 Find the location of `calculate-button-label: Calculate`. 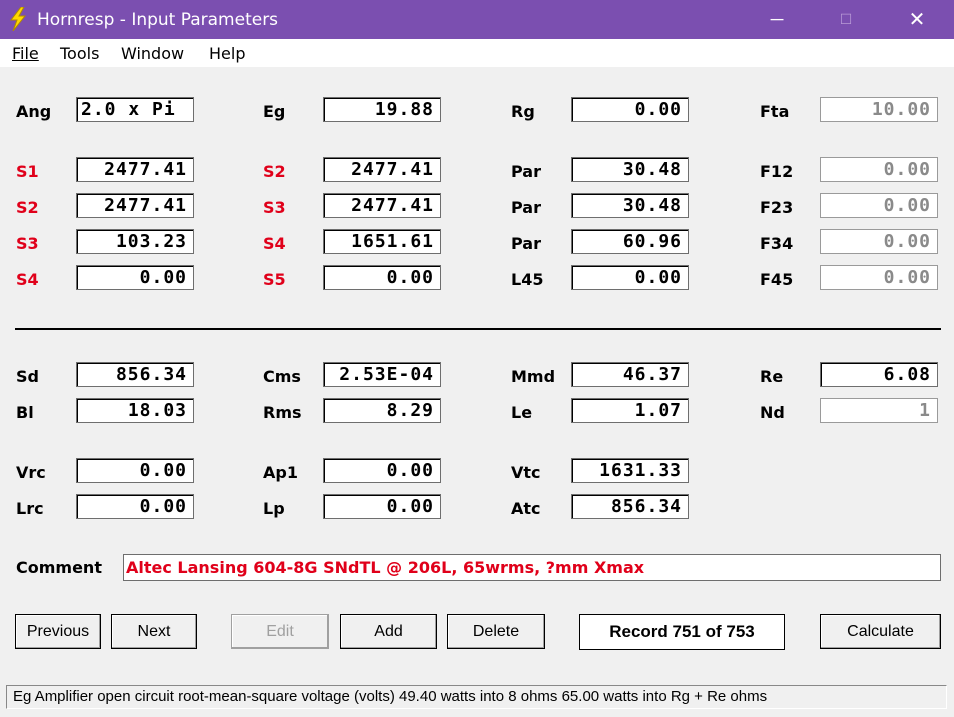

calculate-button-label: Calculate is located at coordinates (880, 631).